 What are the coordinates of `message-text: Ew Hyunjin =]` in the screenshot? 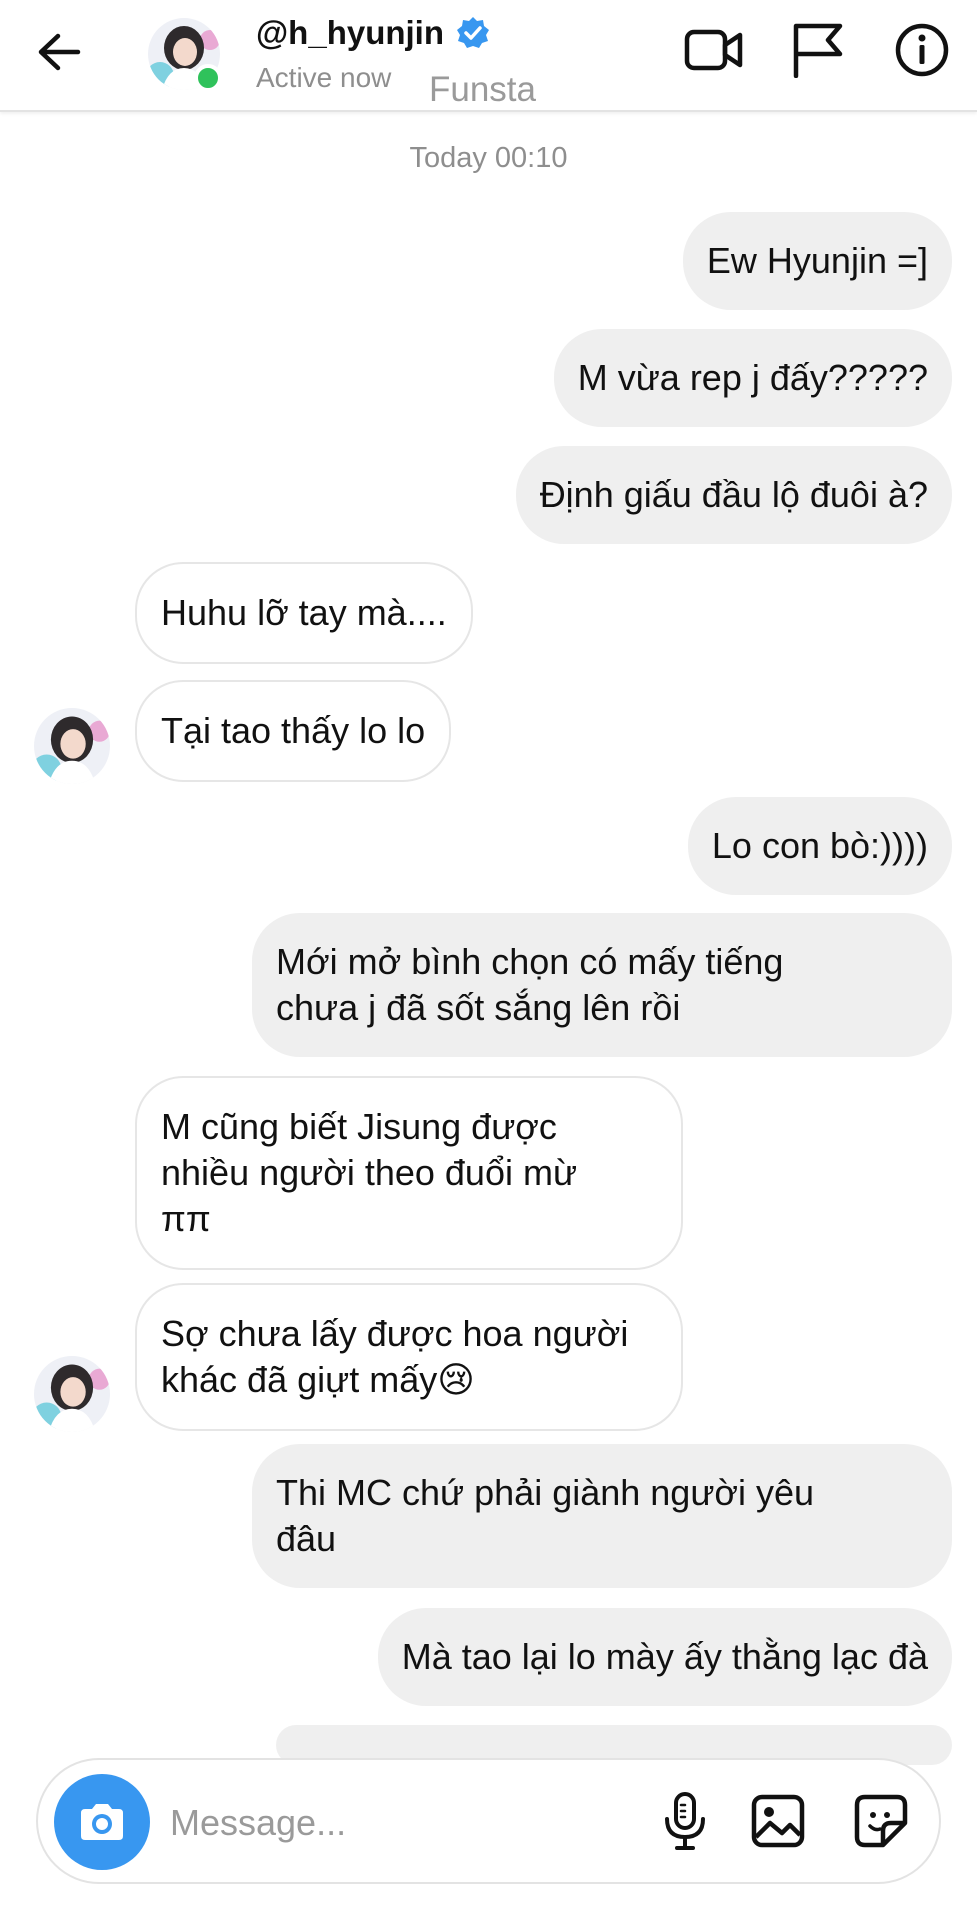 It's located at (817, 260).